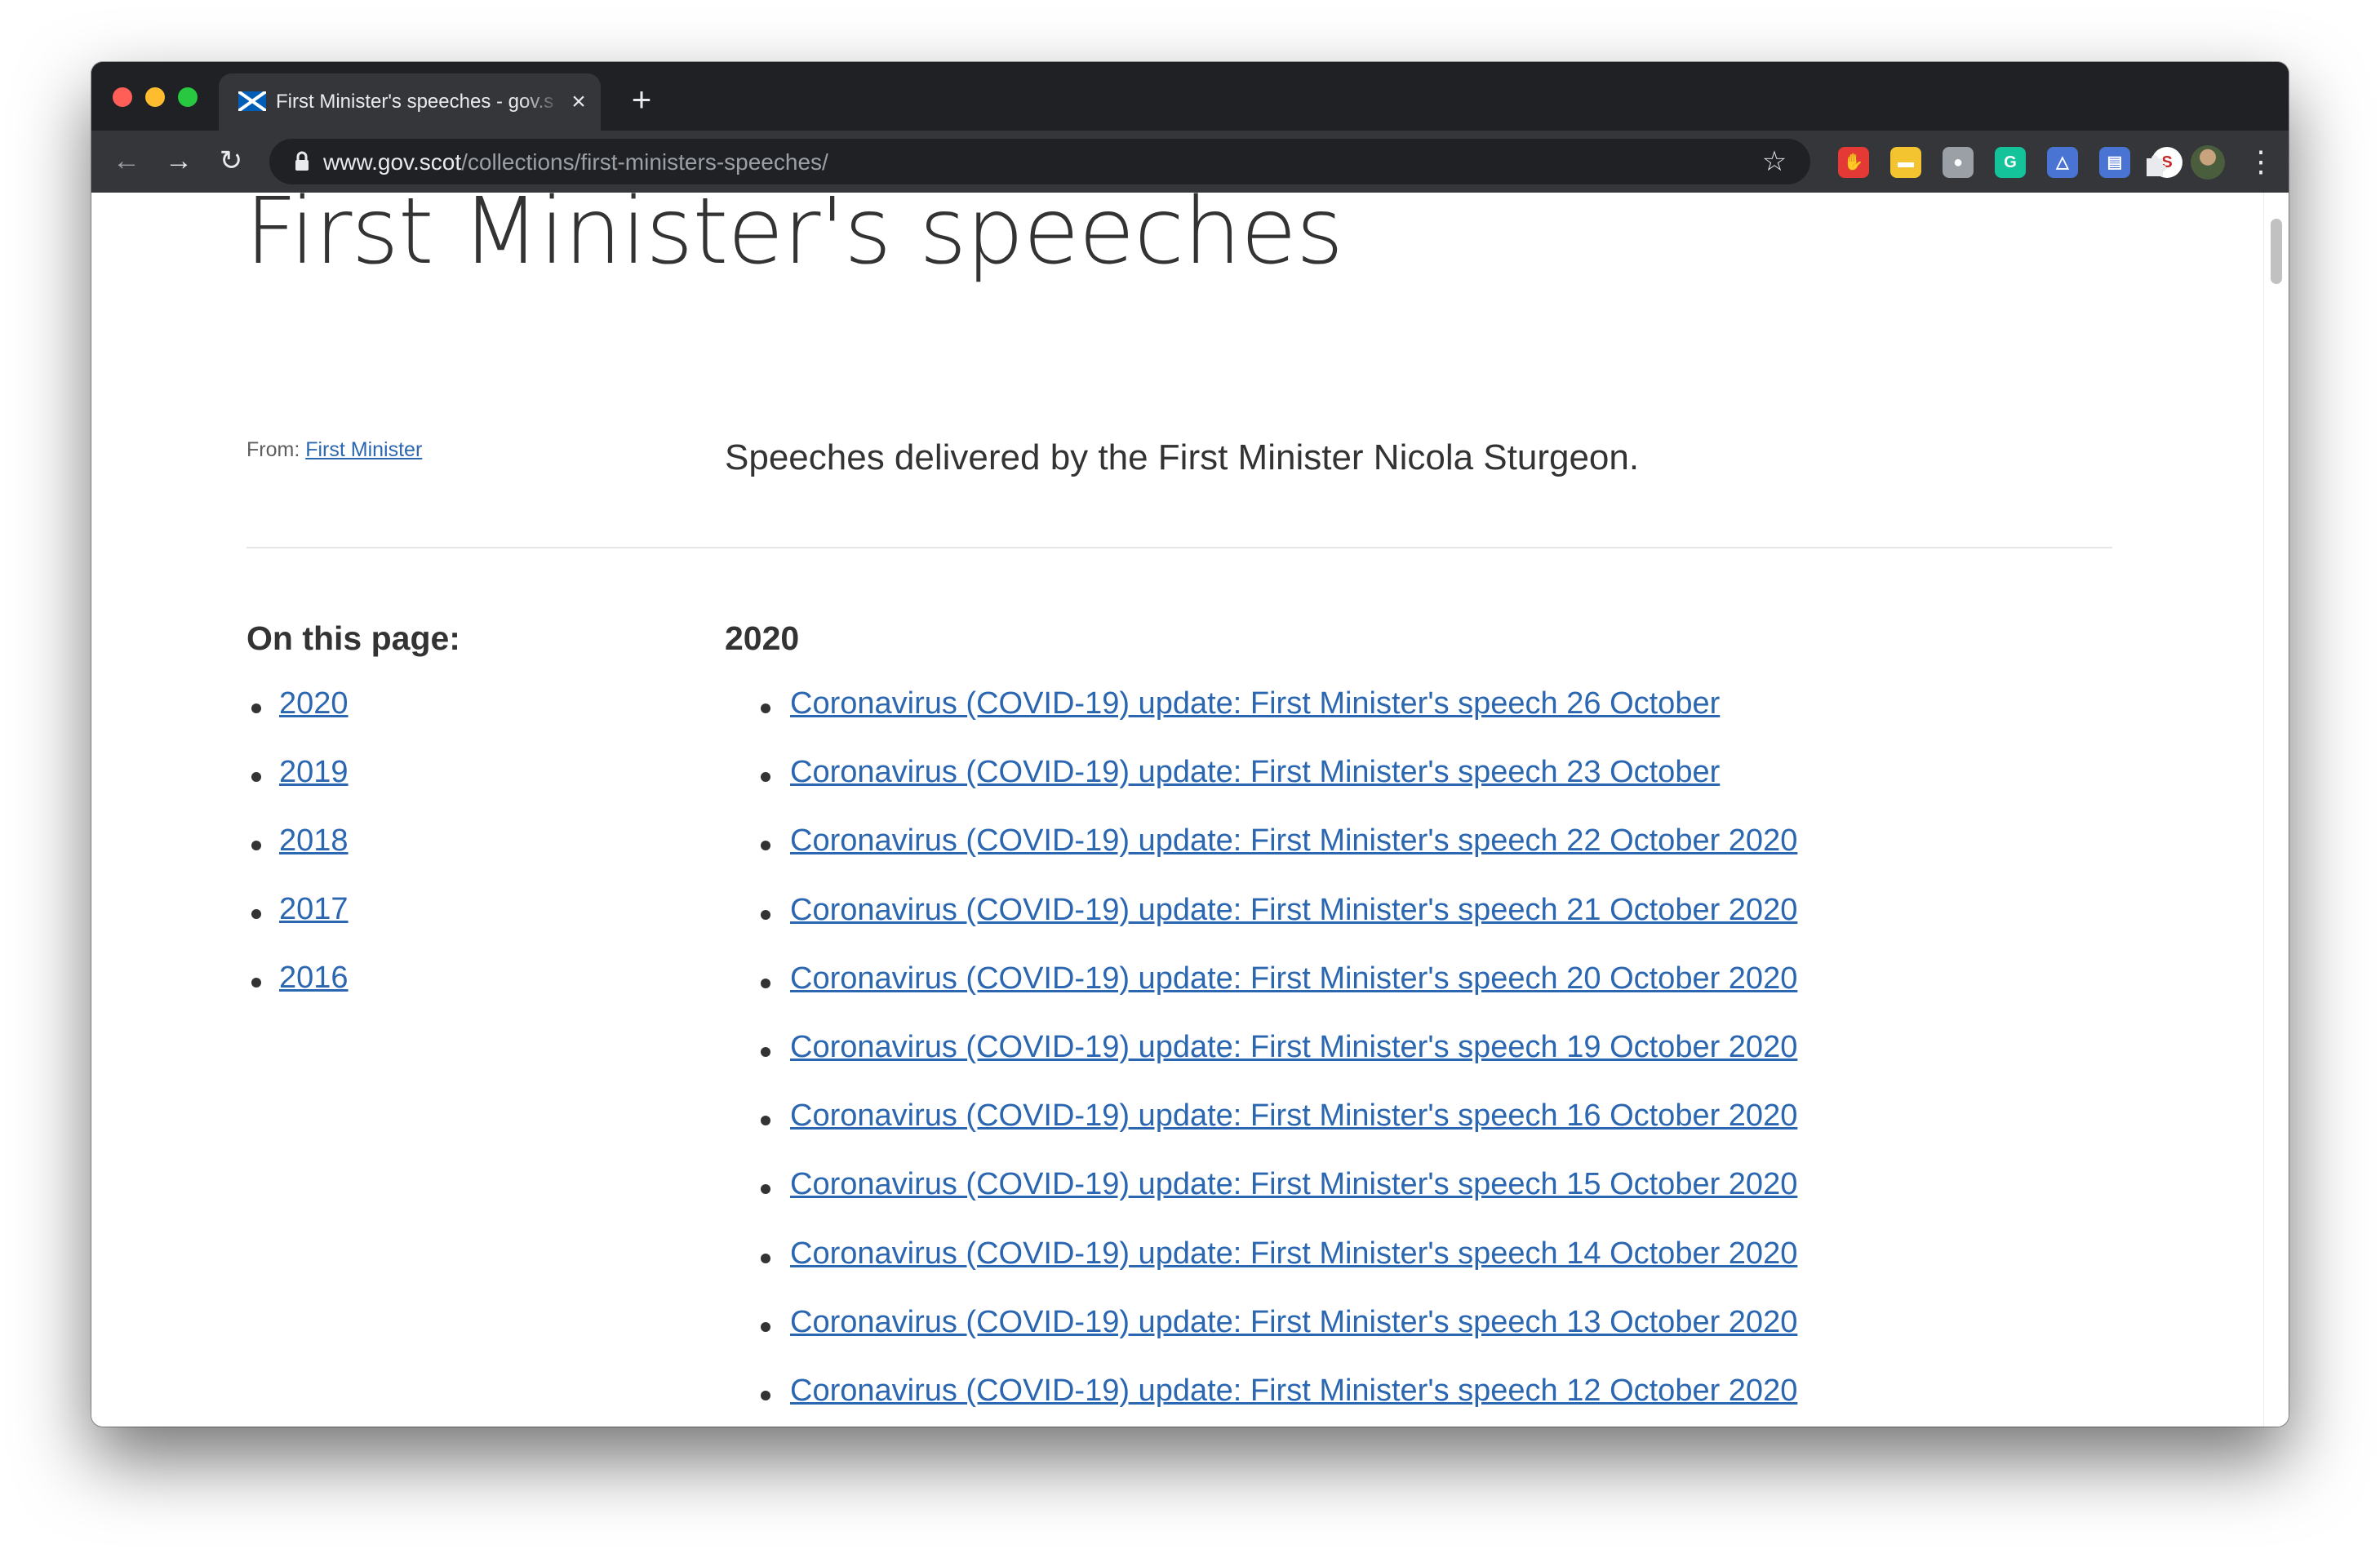  What do you see at coordinates (276, 449) in the screenshot?
I see `from-label: From:` at bounding box center [276, 449].